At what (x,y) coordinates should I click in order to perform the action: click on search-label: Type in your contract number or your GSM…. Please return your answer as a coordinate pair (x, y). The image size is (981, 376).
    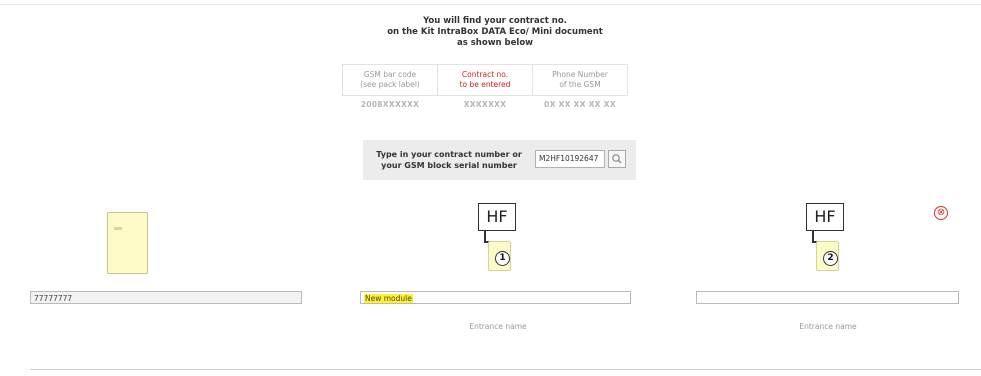
    Looking at the image, I should click on (449, 160).